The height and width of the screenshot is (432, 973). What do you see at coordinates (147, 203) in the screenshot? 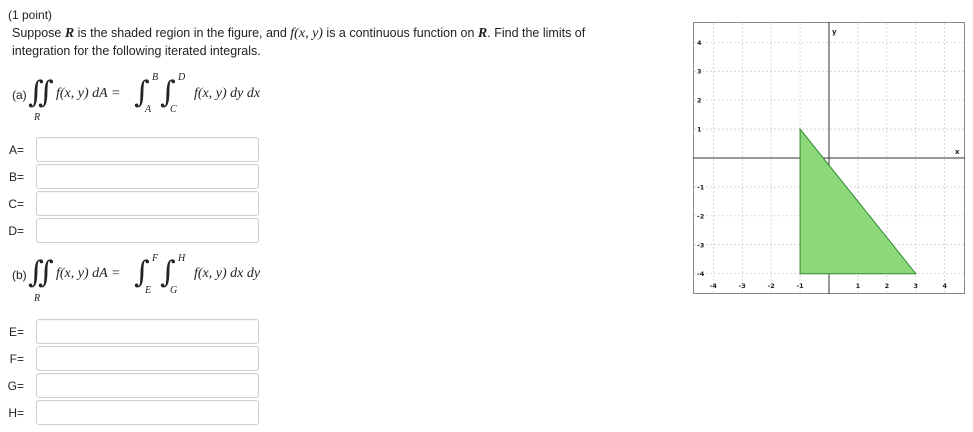
I see `answer-input-c` at bounding box center [147, 203].